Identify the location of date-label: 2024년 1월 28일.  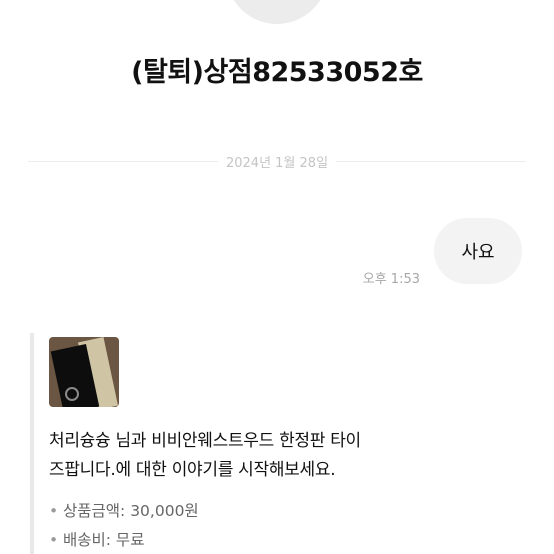
(277, 163).